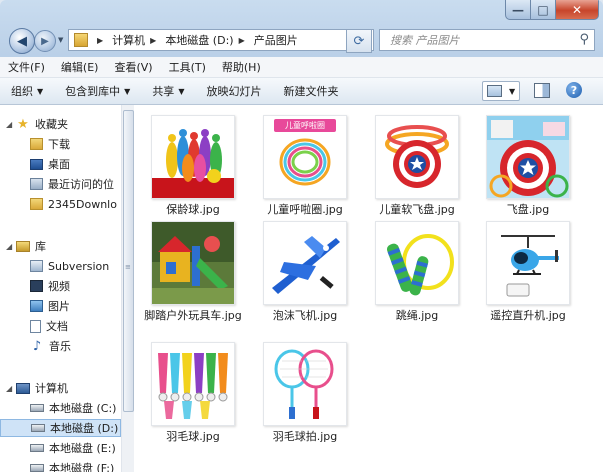 This screenshot has width=603, height=472. I want to click on nav-item-videos: 视频, so click(60, 286).